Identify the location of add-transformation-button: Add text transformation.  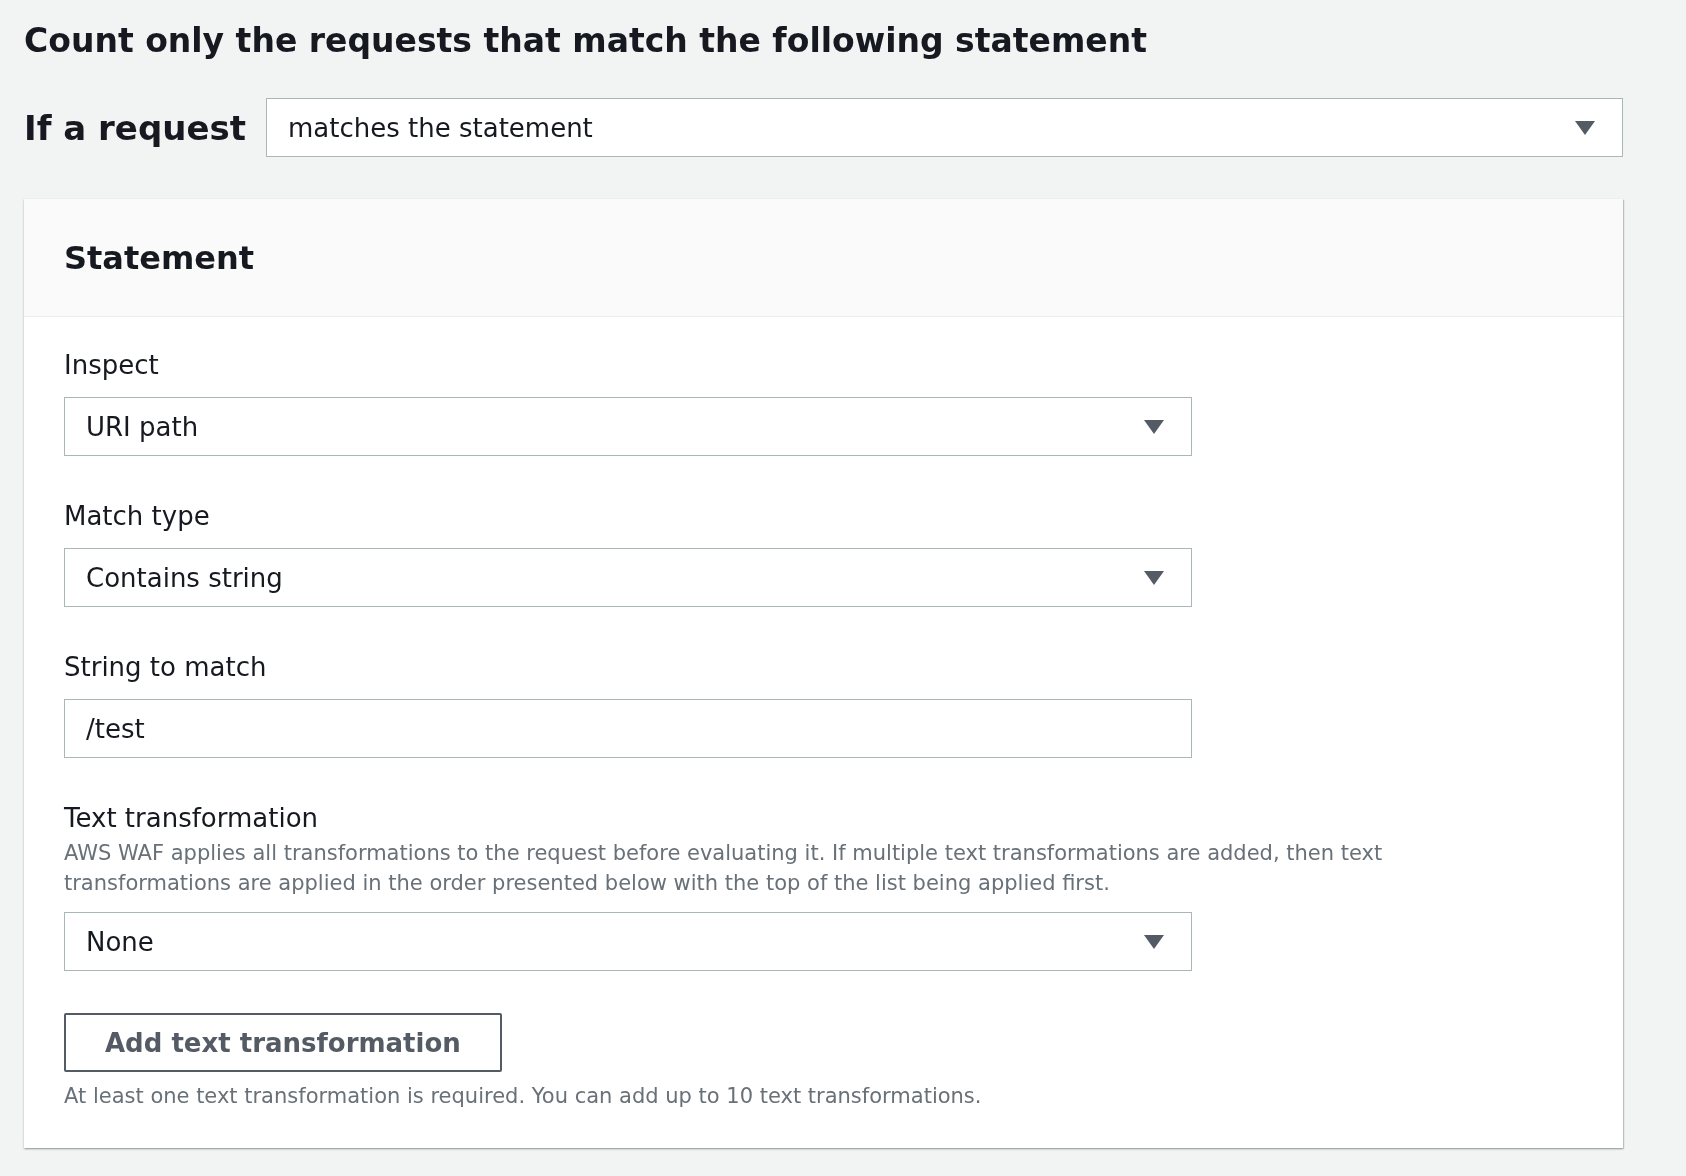
(283, 1042).